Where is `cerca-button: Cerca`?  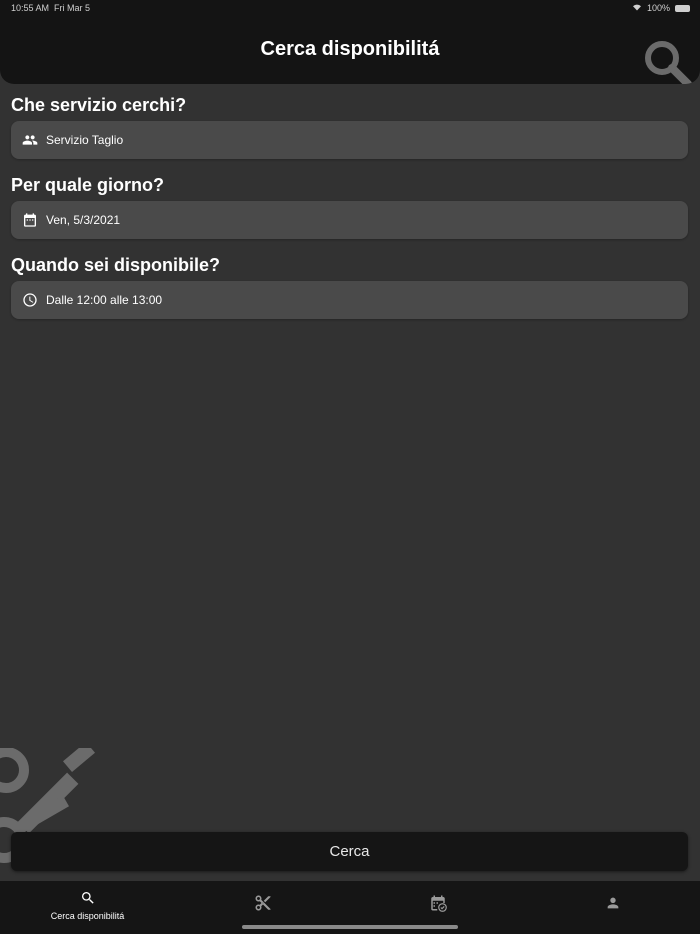
cerca-button: Cerca is located at coordinates (349, 851).